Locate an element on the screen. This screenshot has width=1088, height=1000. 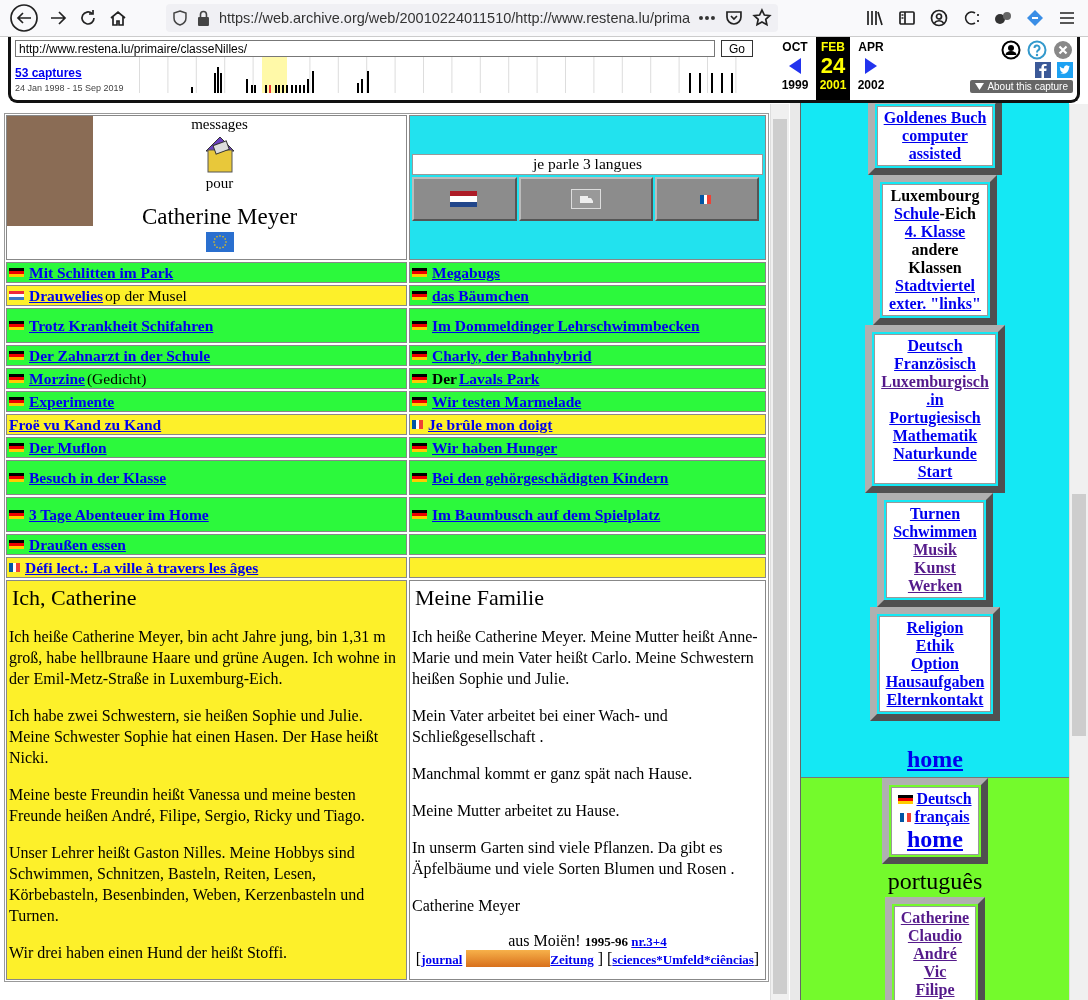
link: Wir haben Hunger is located at coordinates (495, 447).